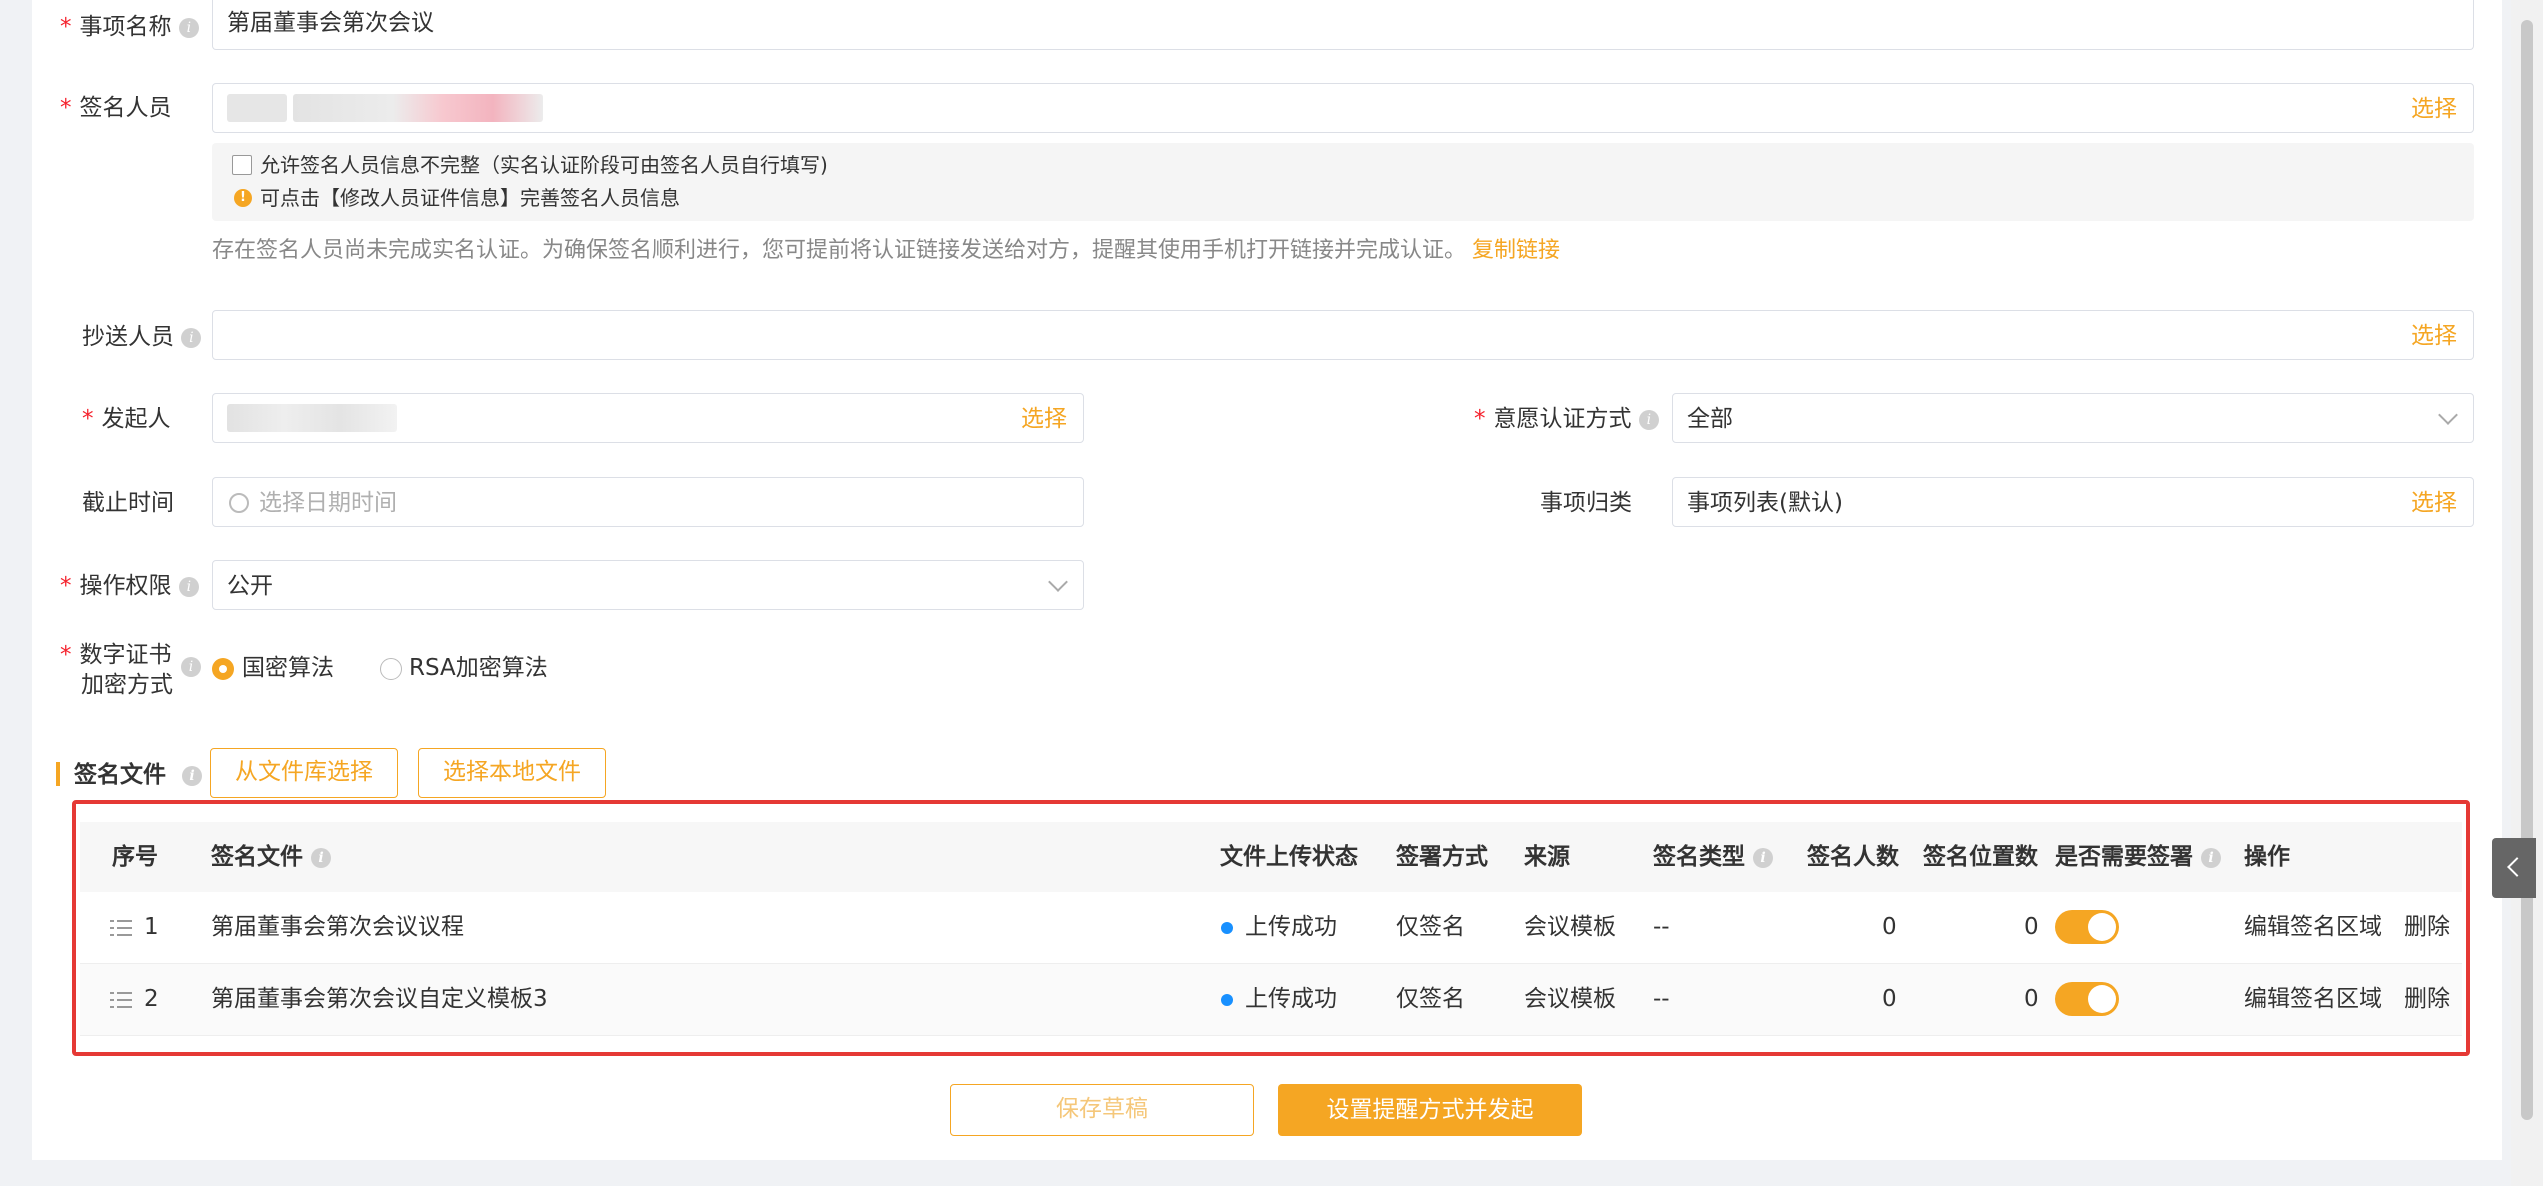  I want to click on row-file-name: 第届董事会第次会议自定义模板3, so click(379, 999).